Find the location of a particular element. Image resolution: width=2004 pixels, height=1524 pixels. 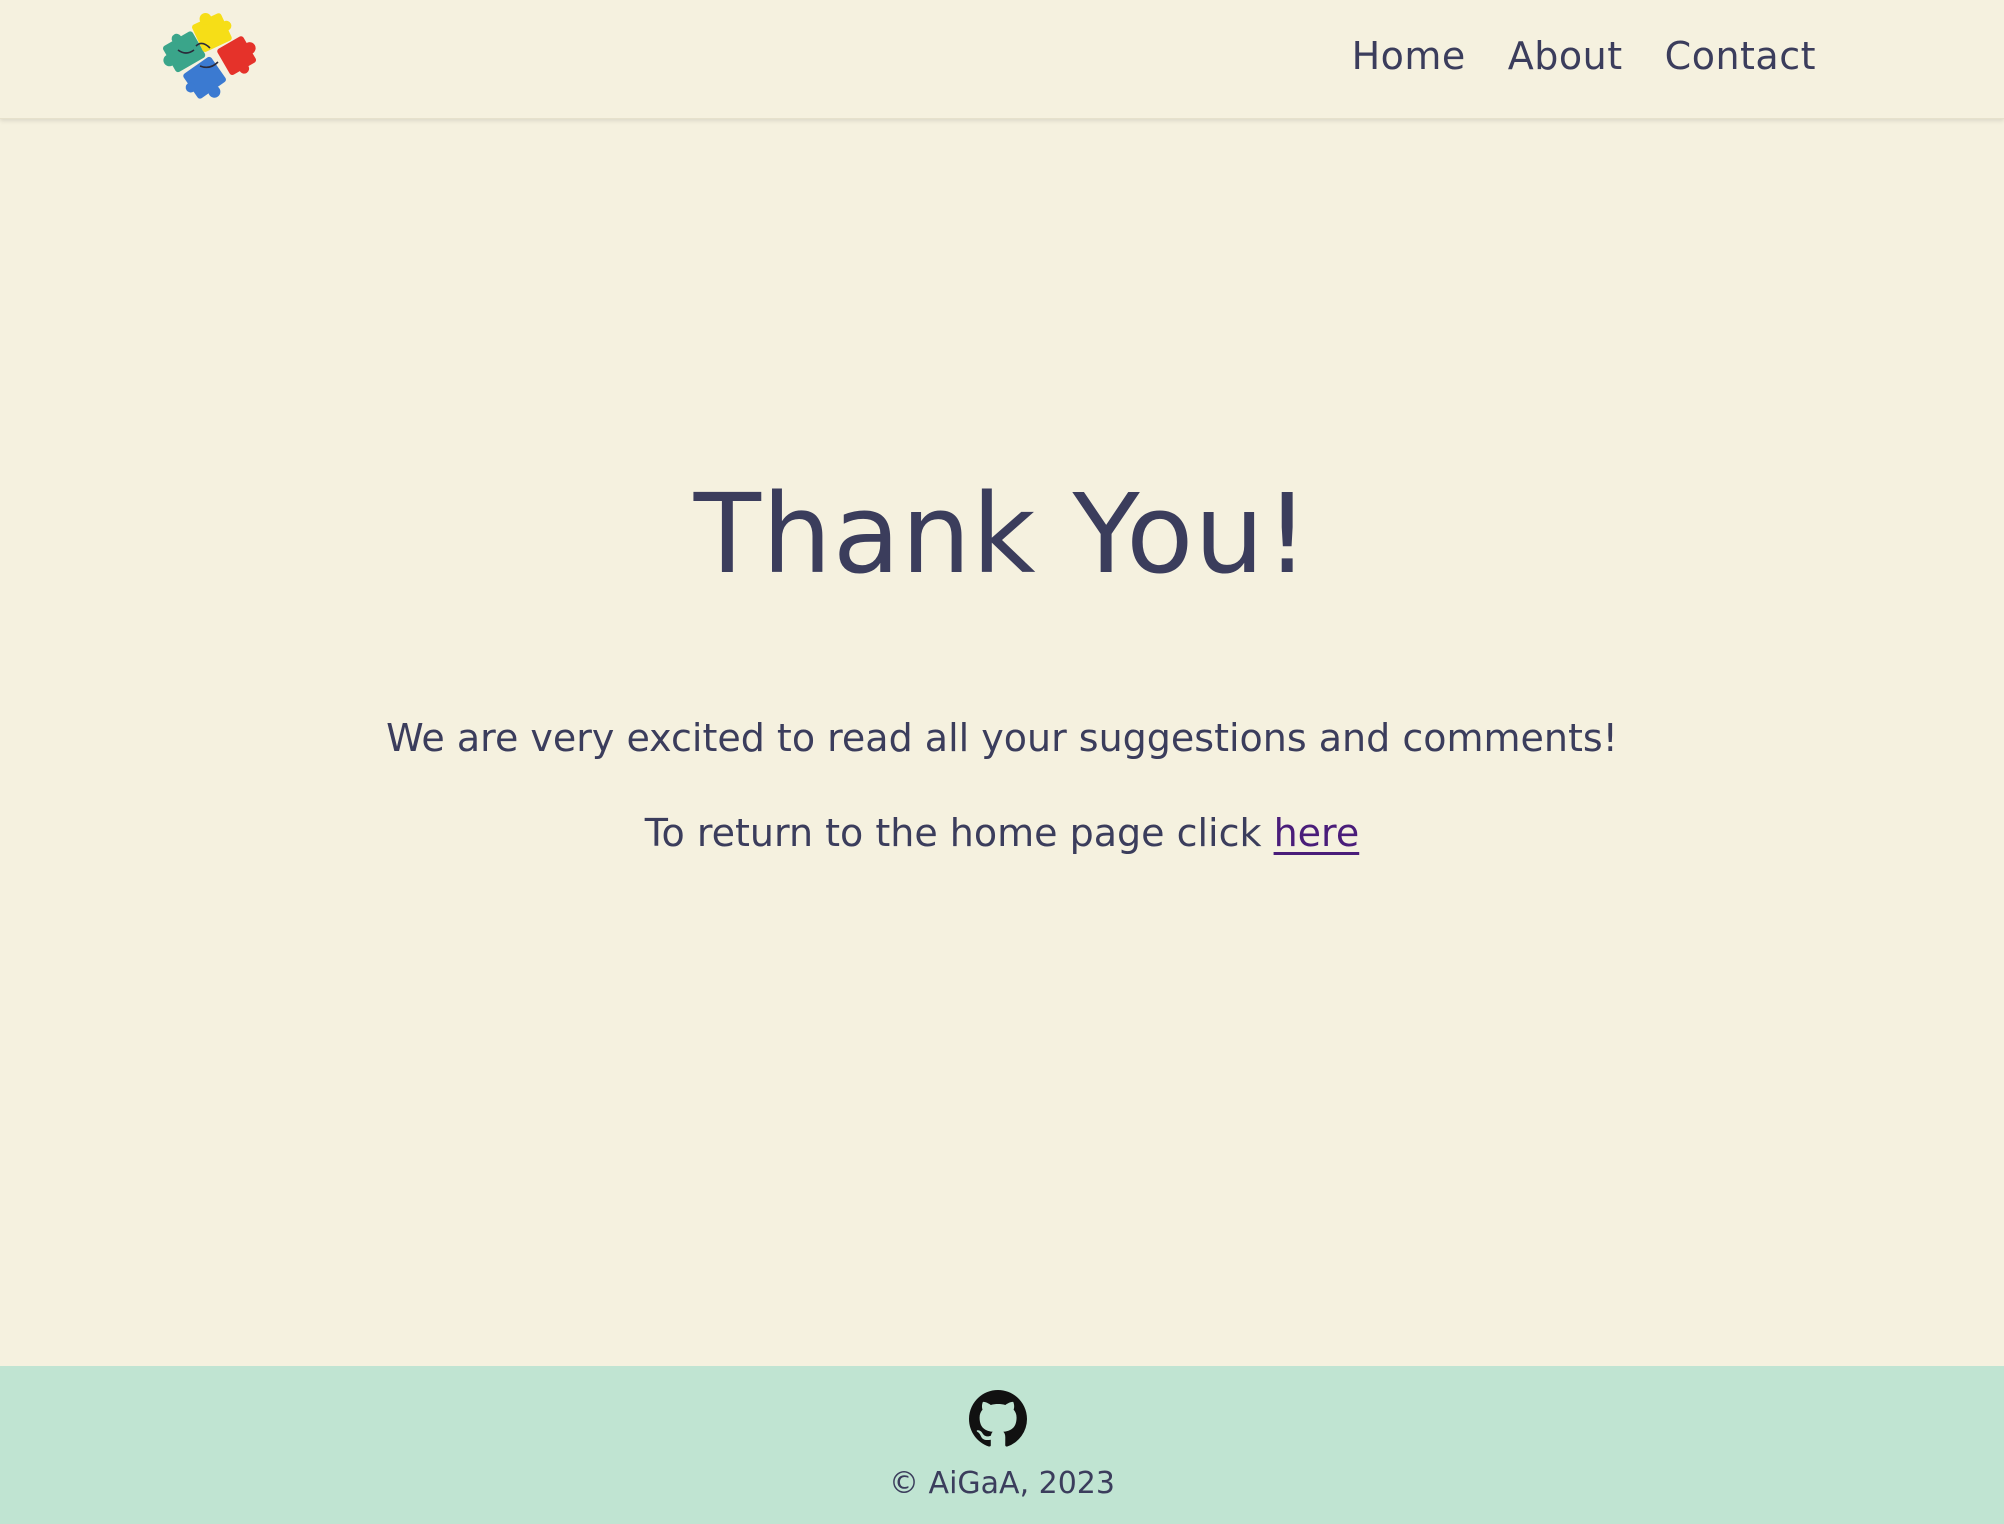

puzzle-pieces-logo-icon is located at coordinates (212, 58).